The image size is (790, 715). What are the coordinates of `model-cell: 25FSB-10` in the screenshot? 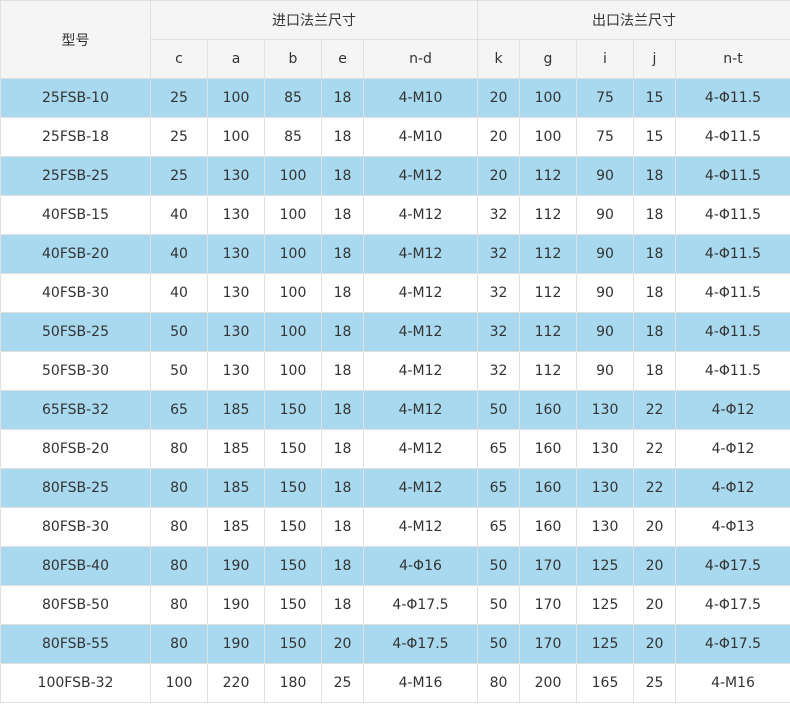 It's located at (75, 98).